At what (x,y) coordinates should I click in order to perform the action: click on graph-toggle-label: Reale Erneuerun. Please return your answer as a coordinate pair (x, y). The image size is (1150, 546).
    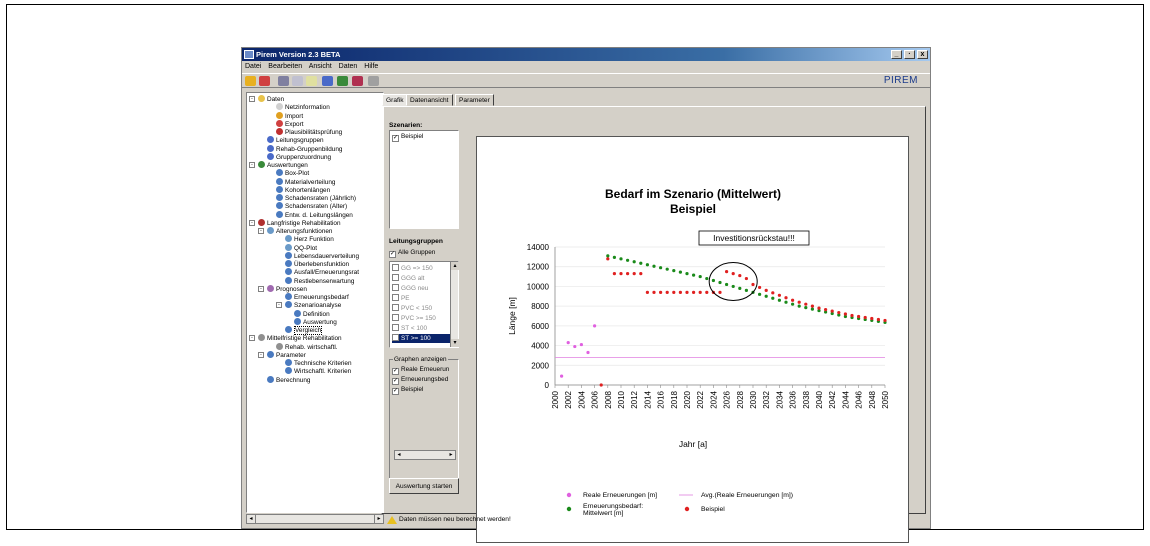
    Looking at the image, I should click on (425, 369).